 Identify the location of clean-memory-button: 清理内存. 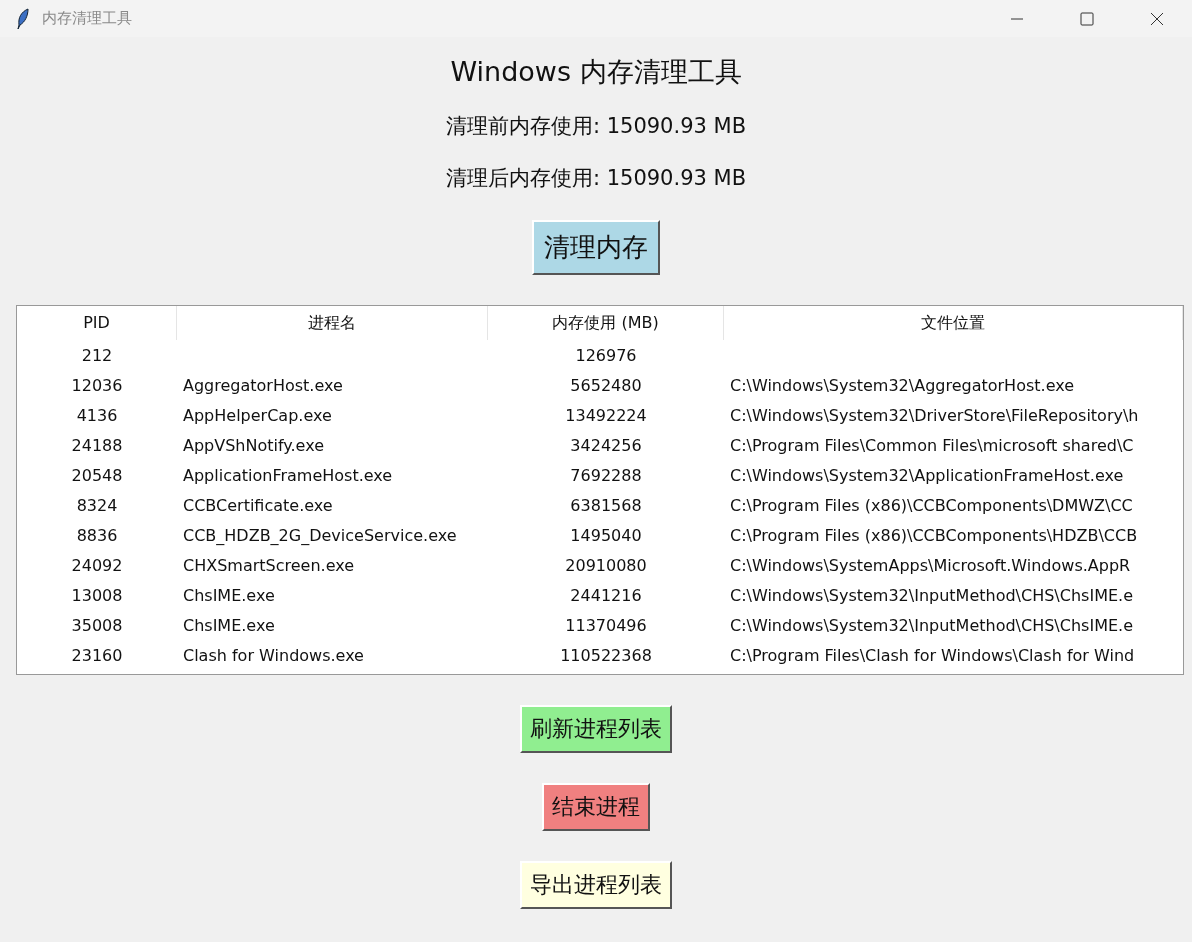
(596, 247).